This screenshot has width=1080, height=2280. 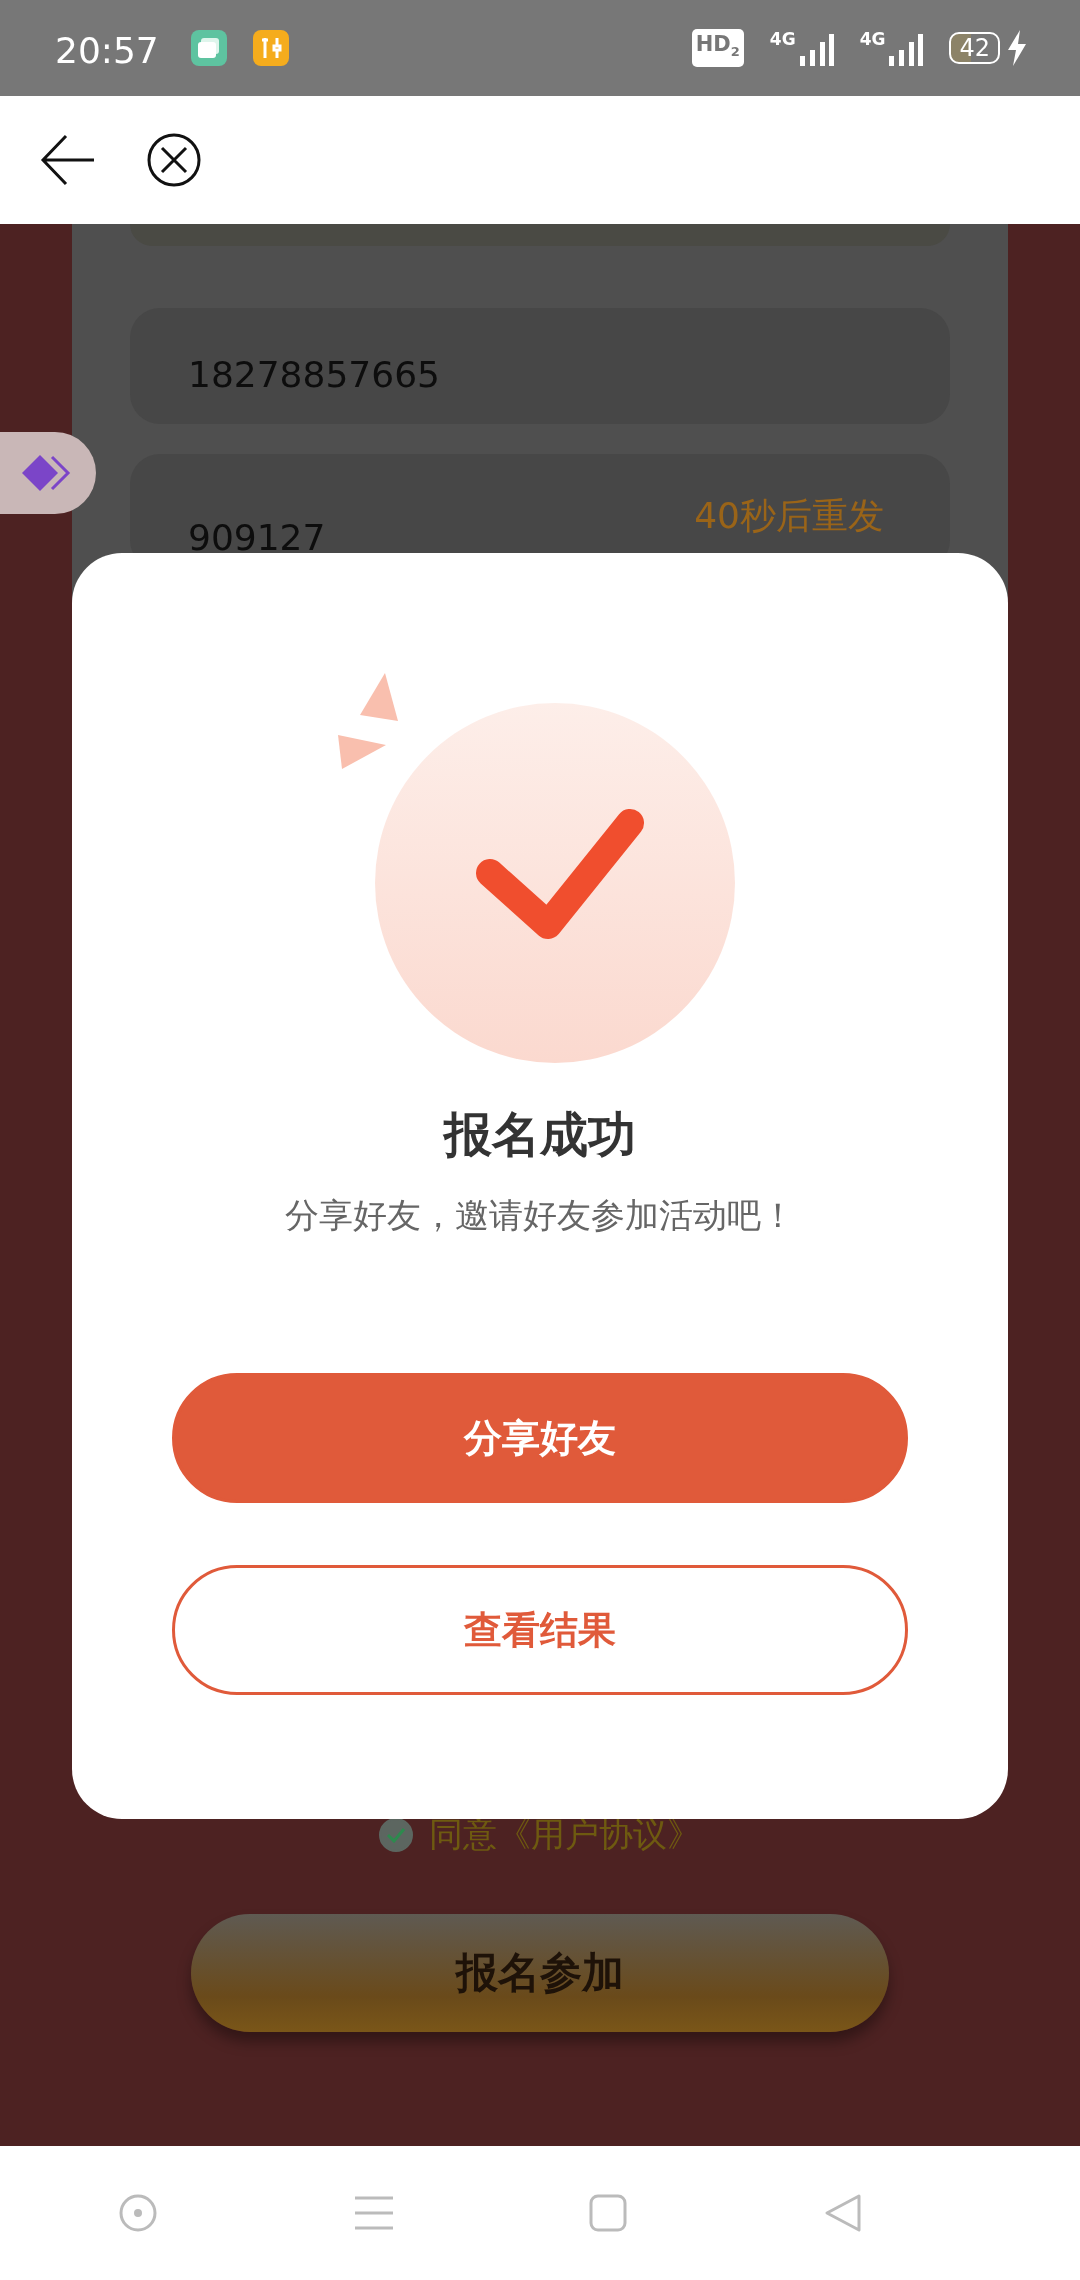 I want to click on submit-button: 报名参加, so click(x=540, y=1973).